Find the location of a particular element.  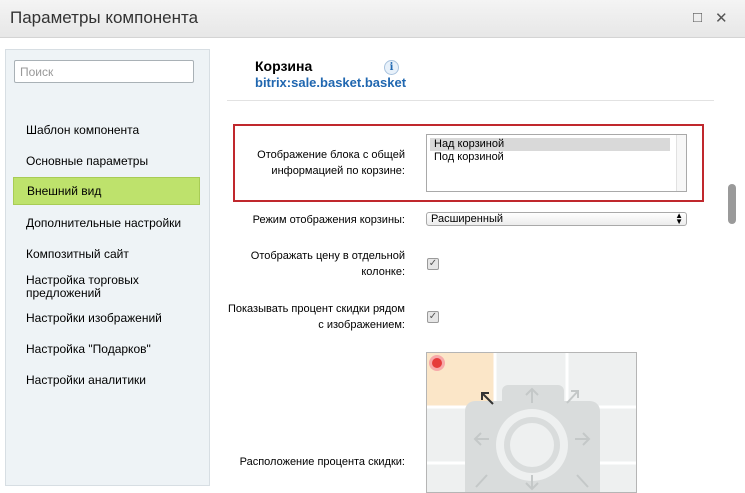

discount-position-picker is located at coordinates (531, 422).